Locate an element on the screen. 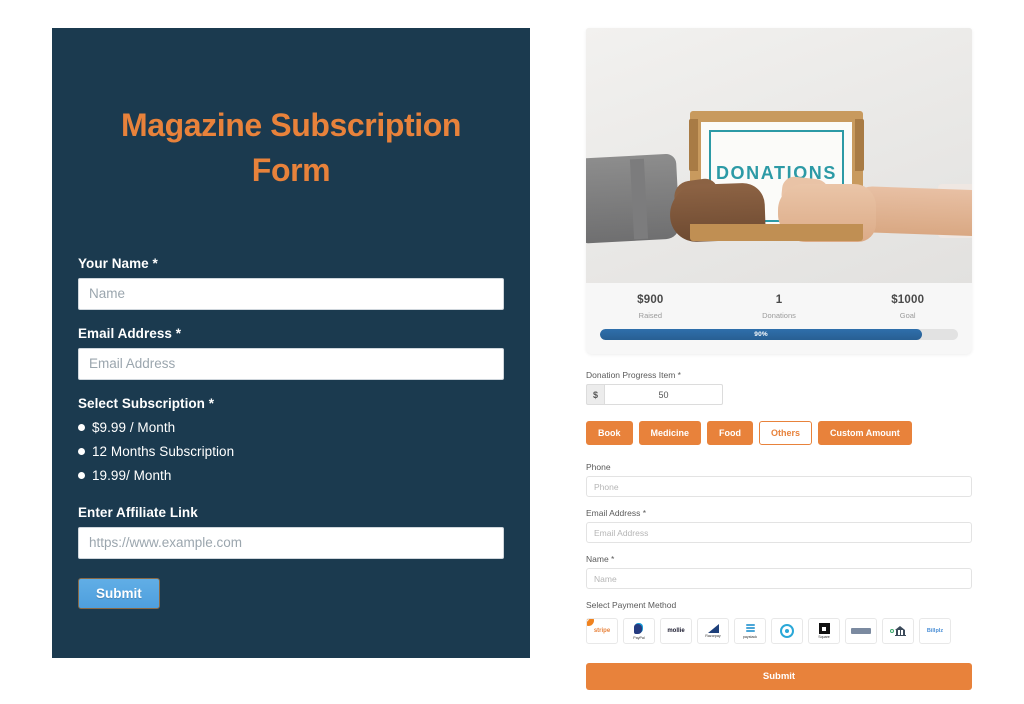 The width and height of the screenshot is (1024, 704). mollie-icon: mollie is located at coordinates (676, 631).